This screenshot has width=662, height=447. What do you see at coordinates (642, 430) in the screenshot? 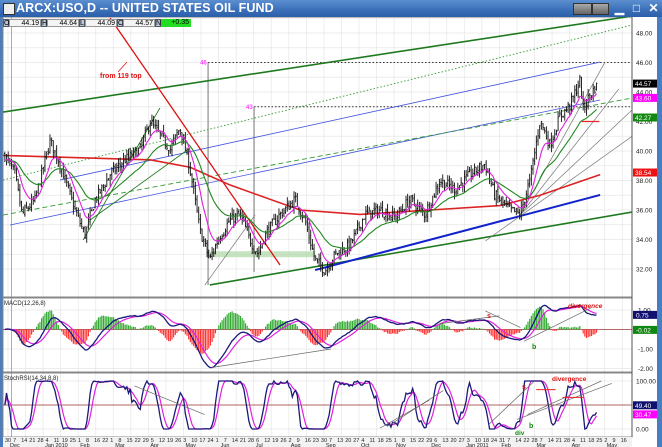
I see `stochrsi-tick-label: 0.00` at bounding box center [642, 430].